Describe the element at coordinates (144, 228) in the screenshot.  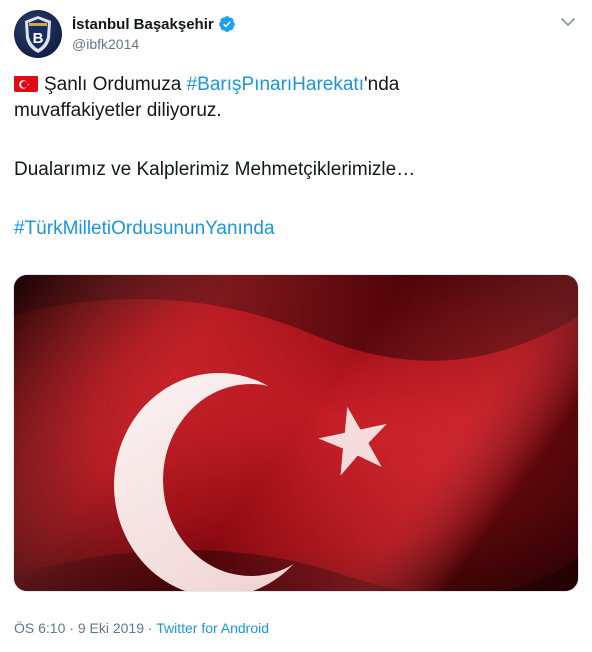
I see `hashtag-turkmilletiordusununyaninda: #TürkMilletiOrdusununYanında` at that location.